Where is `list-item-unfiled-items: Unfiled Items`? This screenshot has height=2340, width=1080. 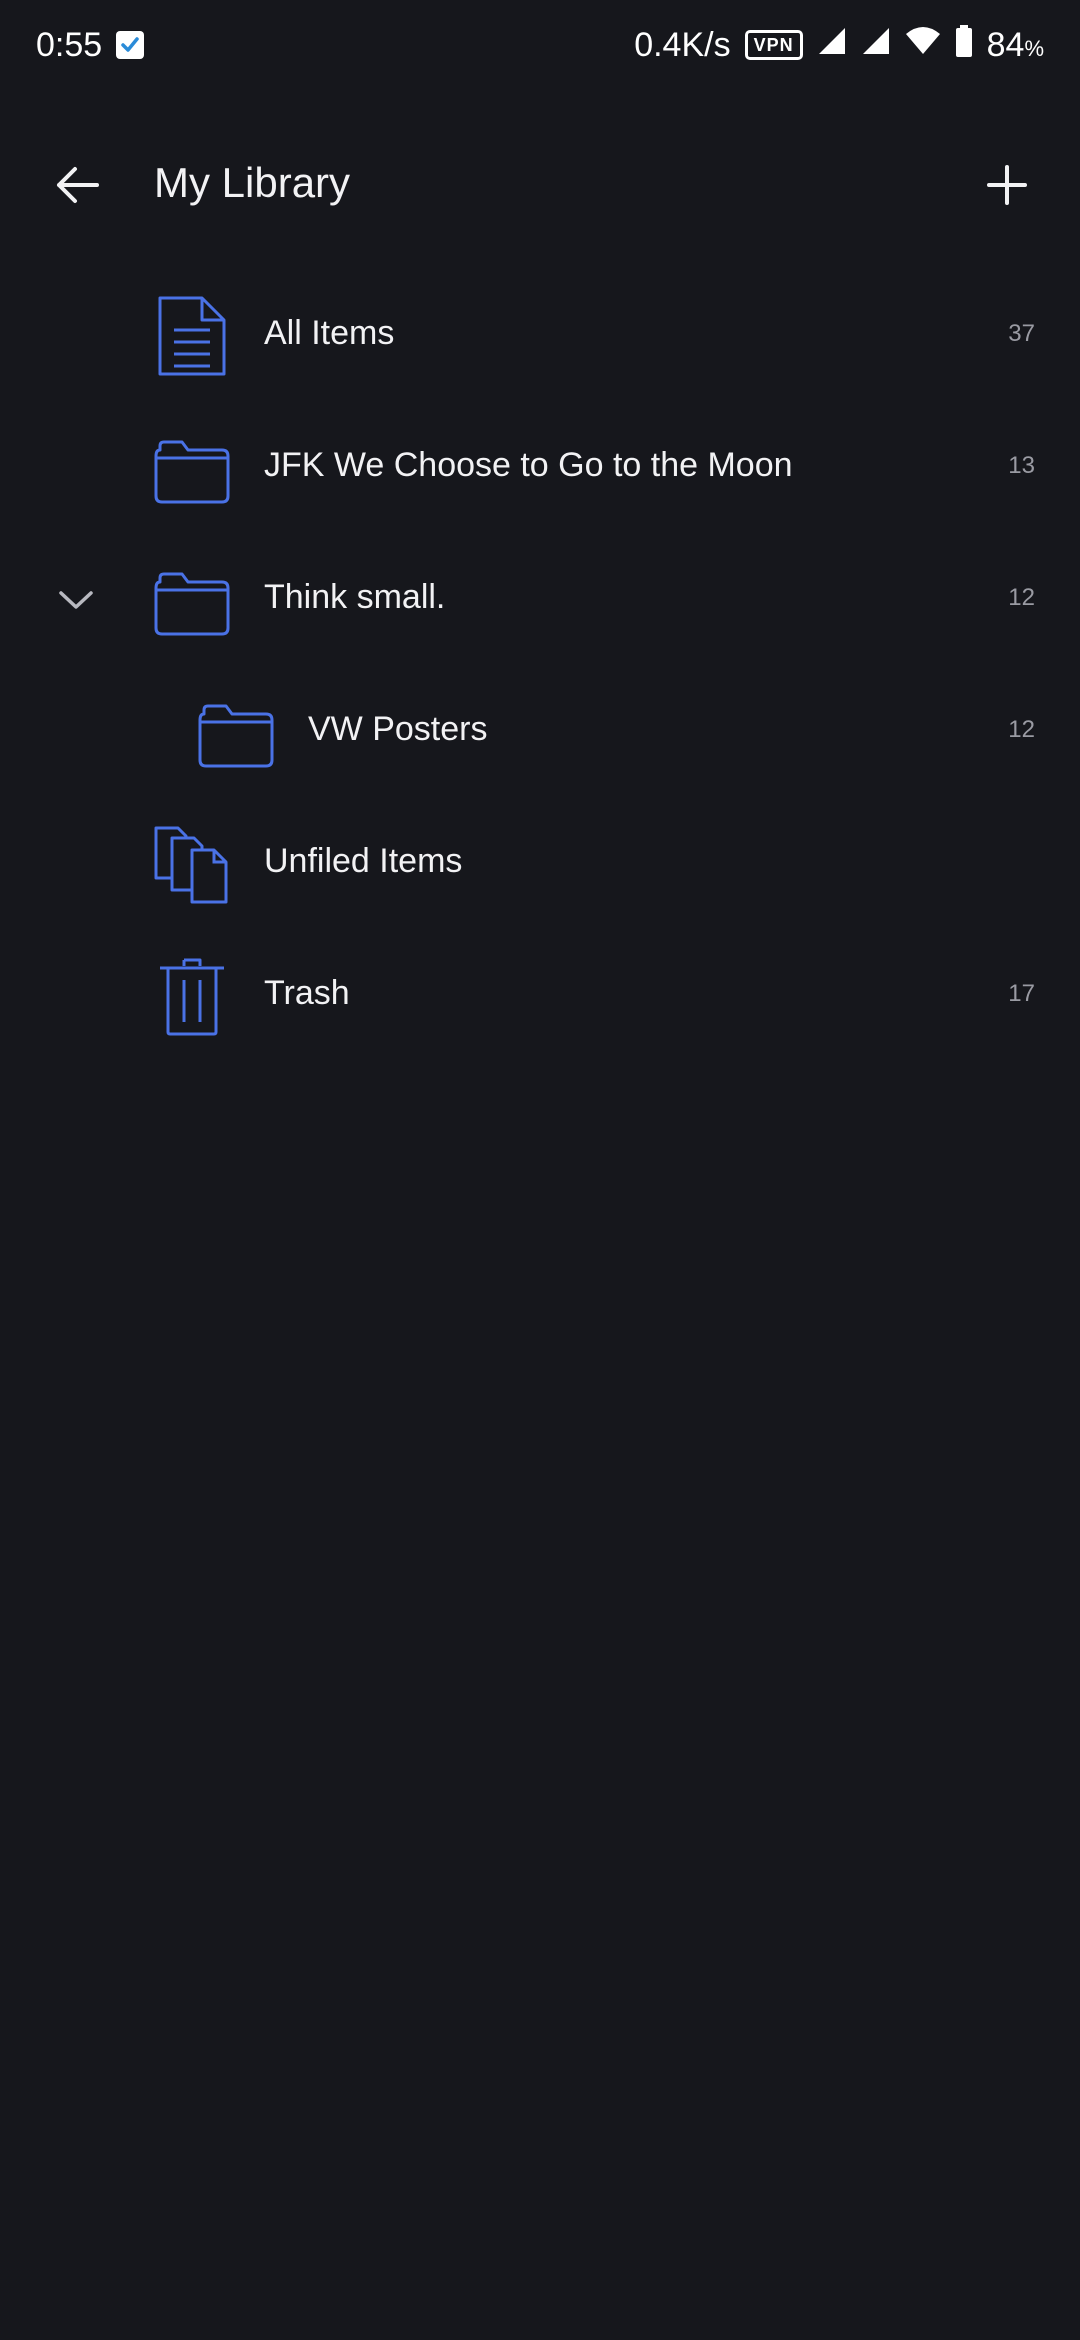 list-item-unfiled-items: Unfiled Items is located at coordinates (540, 864).